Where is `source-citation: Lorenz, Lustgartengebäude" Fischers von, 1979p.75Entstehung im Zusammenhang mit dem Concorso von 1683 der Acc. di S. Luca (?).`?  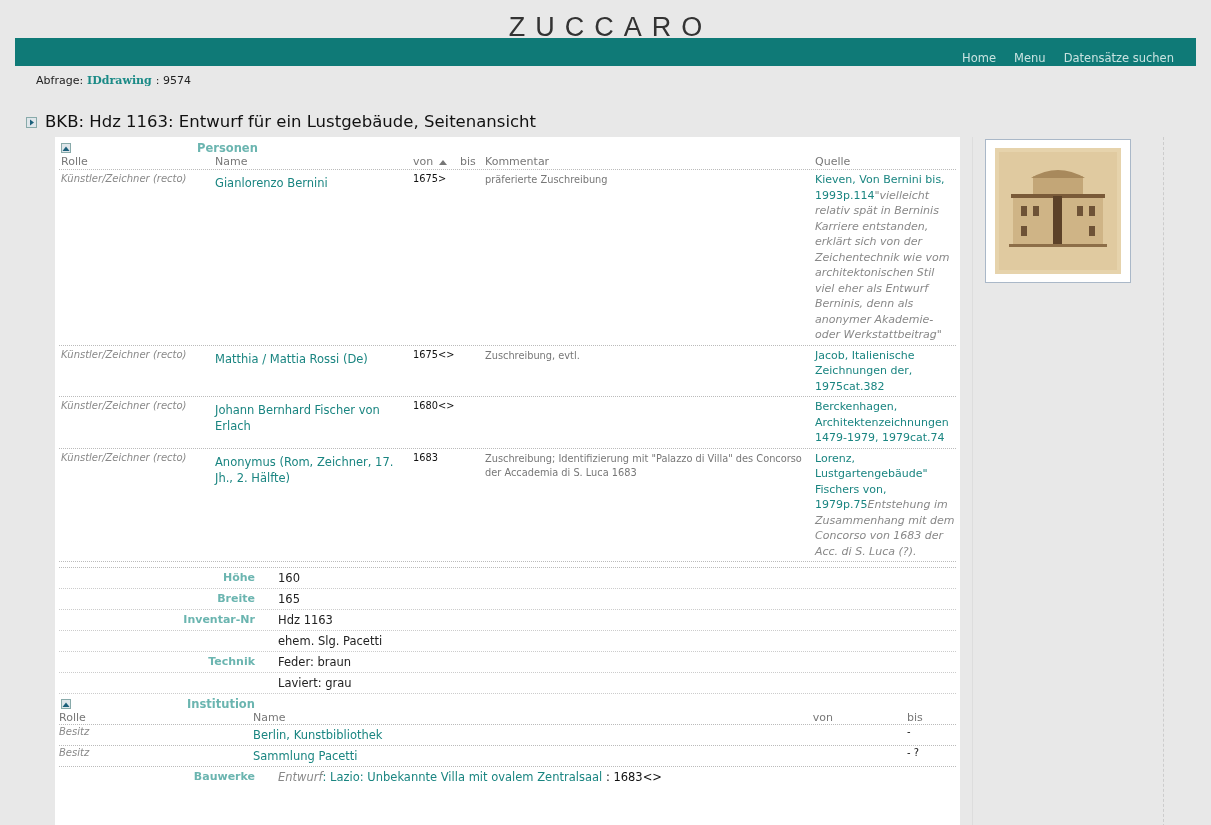
source-citation: Lorenz, Lustgartengebäude" Fischers von, 1979p.75Entstehung im Zusammenhang mit dem Concorso von 1683 der Acc. di S. Luca (?). is located at coordinates (884, 504).